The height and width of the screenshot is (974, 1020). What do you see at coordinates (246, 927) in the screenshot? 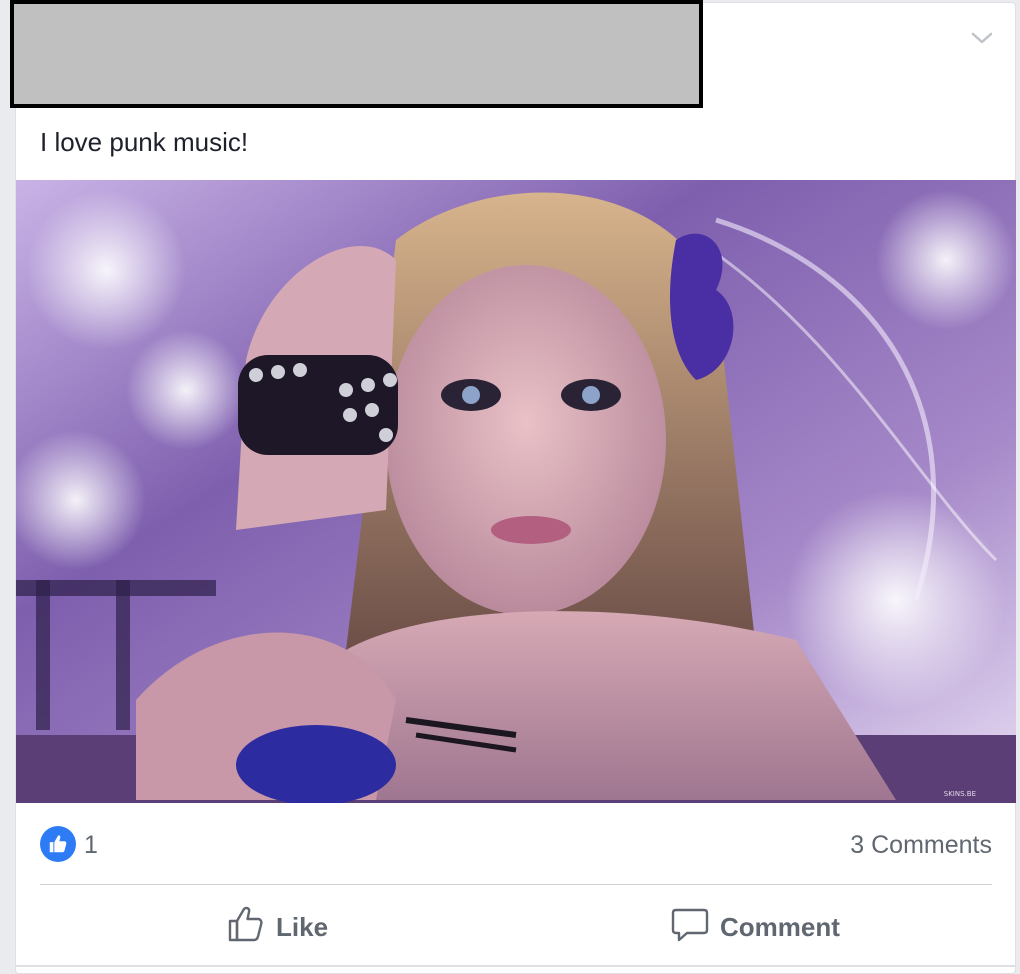
I see `thumbs-up-outline-icon` at bounding box center [246, 927].